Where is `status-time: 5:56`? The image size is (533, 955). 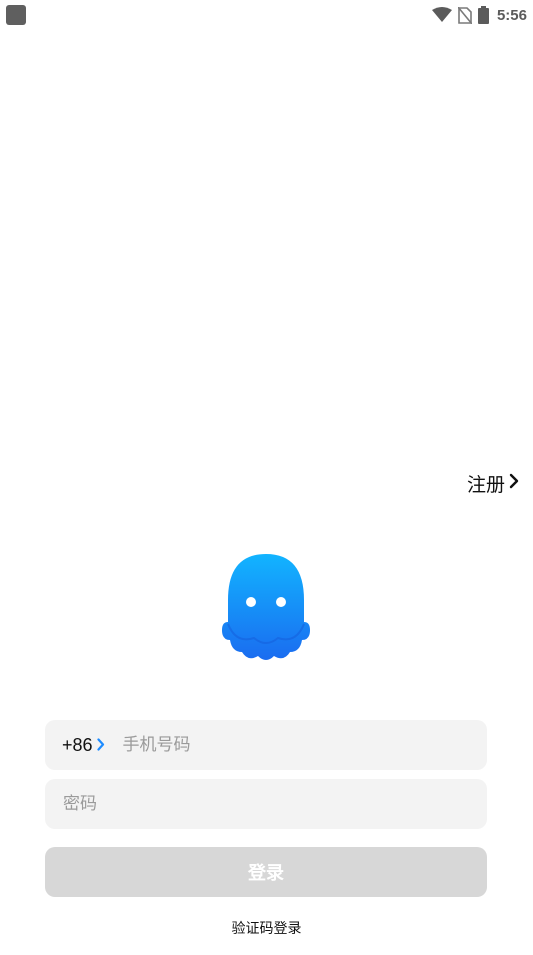 status-time: 5:56 is located at coordinates (511, 15).